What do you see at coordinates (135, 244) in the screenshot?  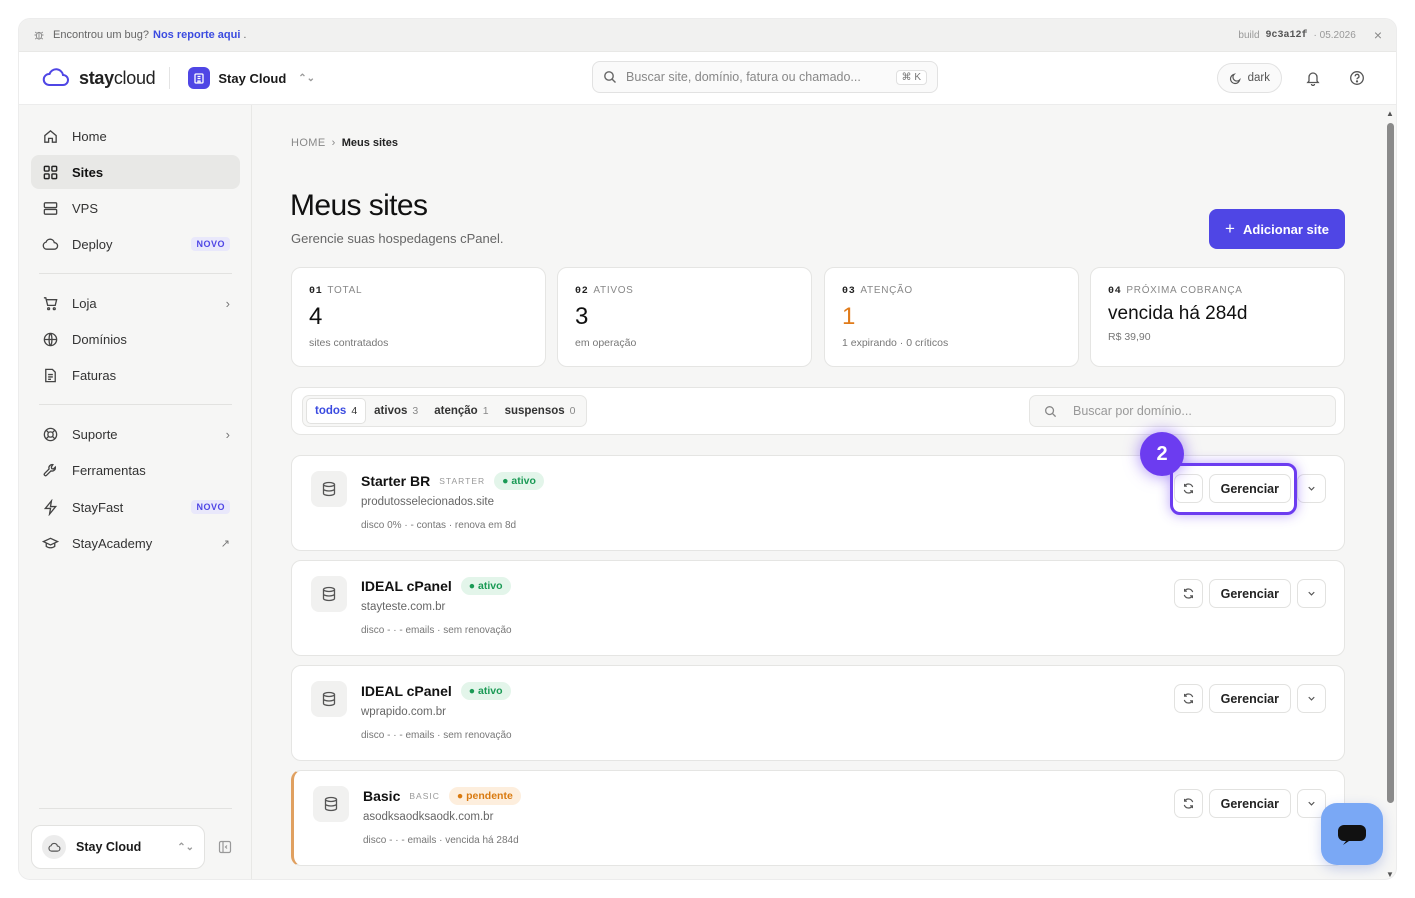 I see `sidebar-item-deploy: Deploy NOVO` at bounding box center [135, 244].